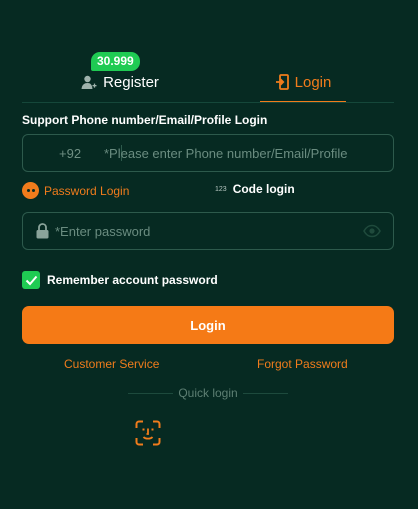 The width and height of the screenshot is (418, 509). What do you see at coordinates (209, 192) in the screenshot?
I see `login-mode-row: Password Login 123 Code login` at bounding box center [209, 192].